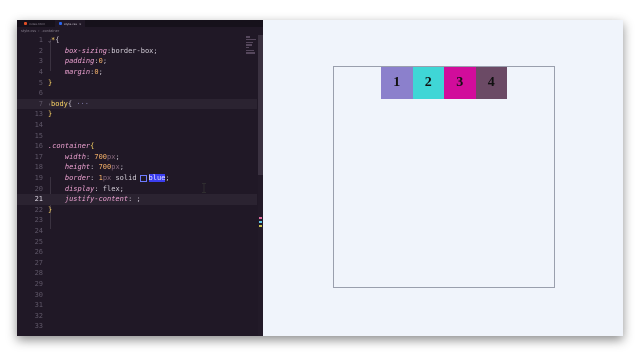 The height and width of the screenshot is (360, 640). What do you see at coordinates (38, 315) in the screenshot?
I see `line-number: 32` at bounding box center [38, 315].